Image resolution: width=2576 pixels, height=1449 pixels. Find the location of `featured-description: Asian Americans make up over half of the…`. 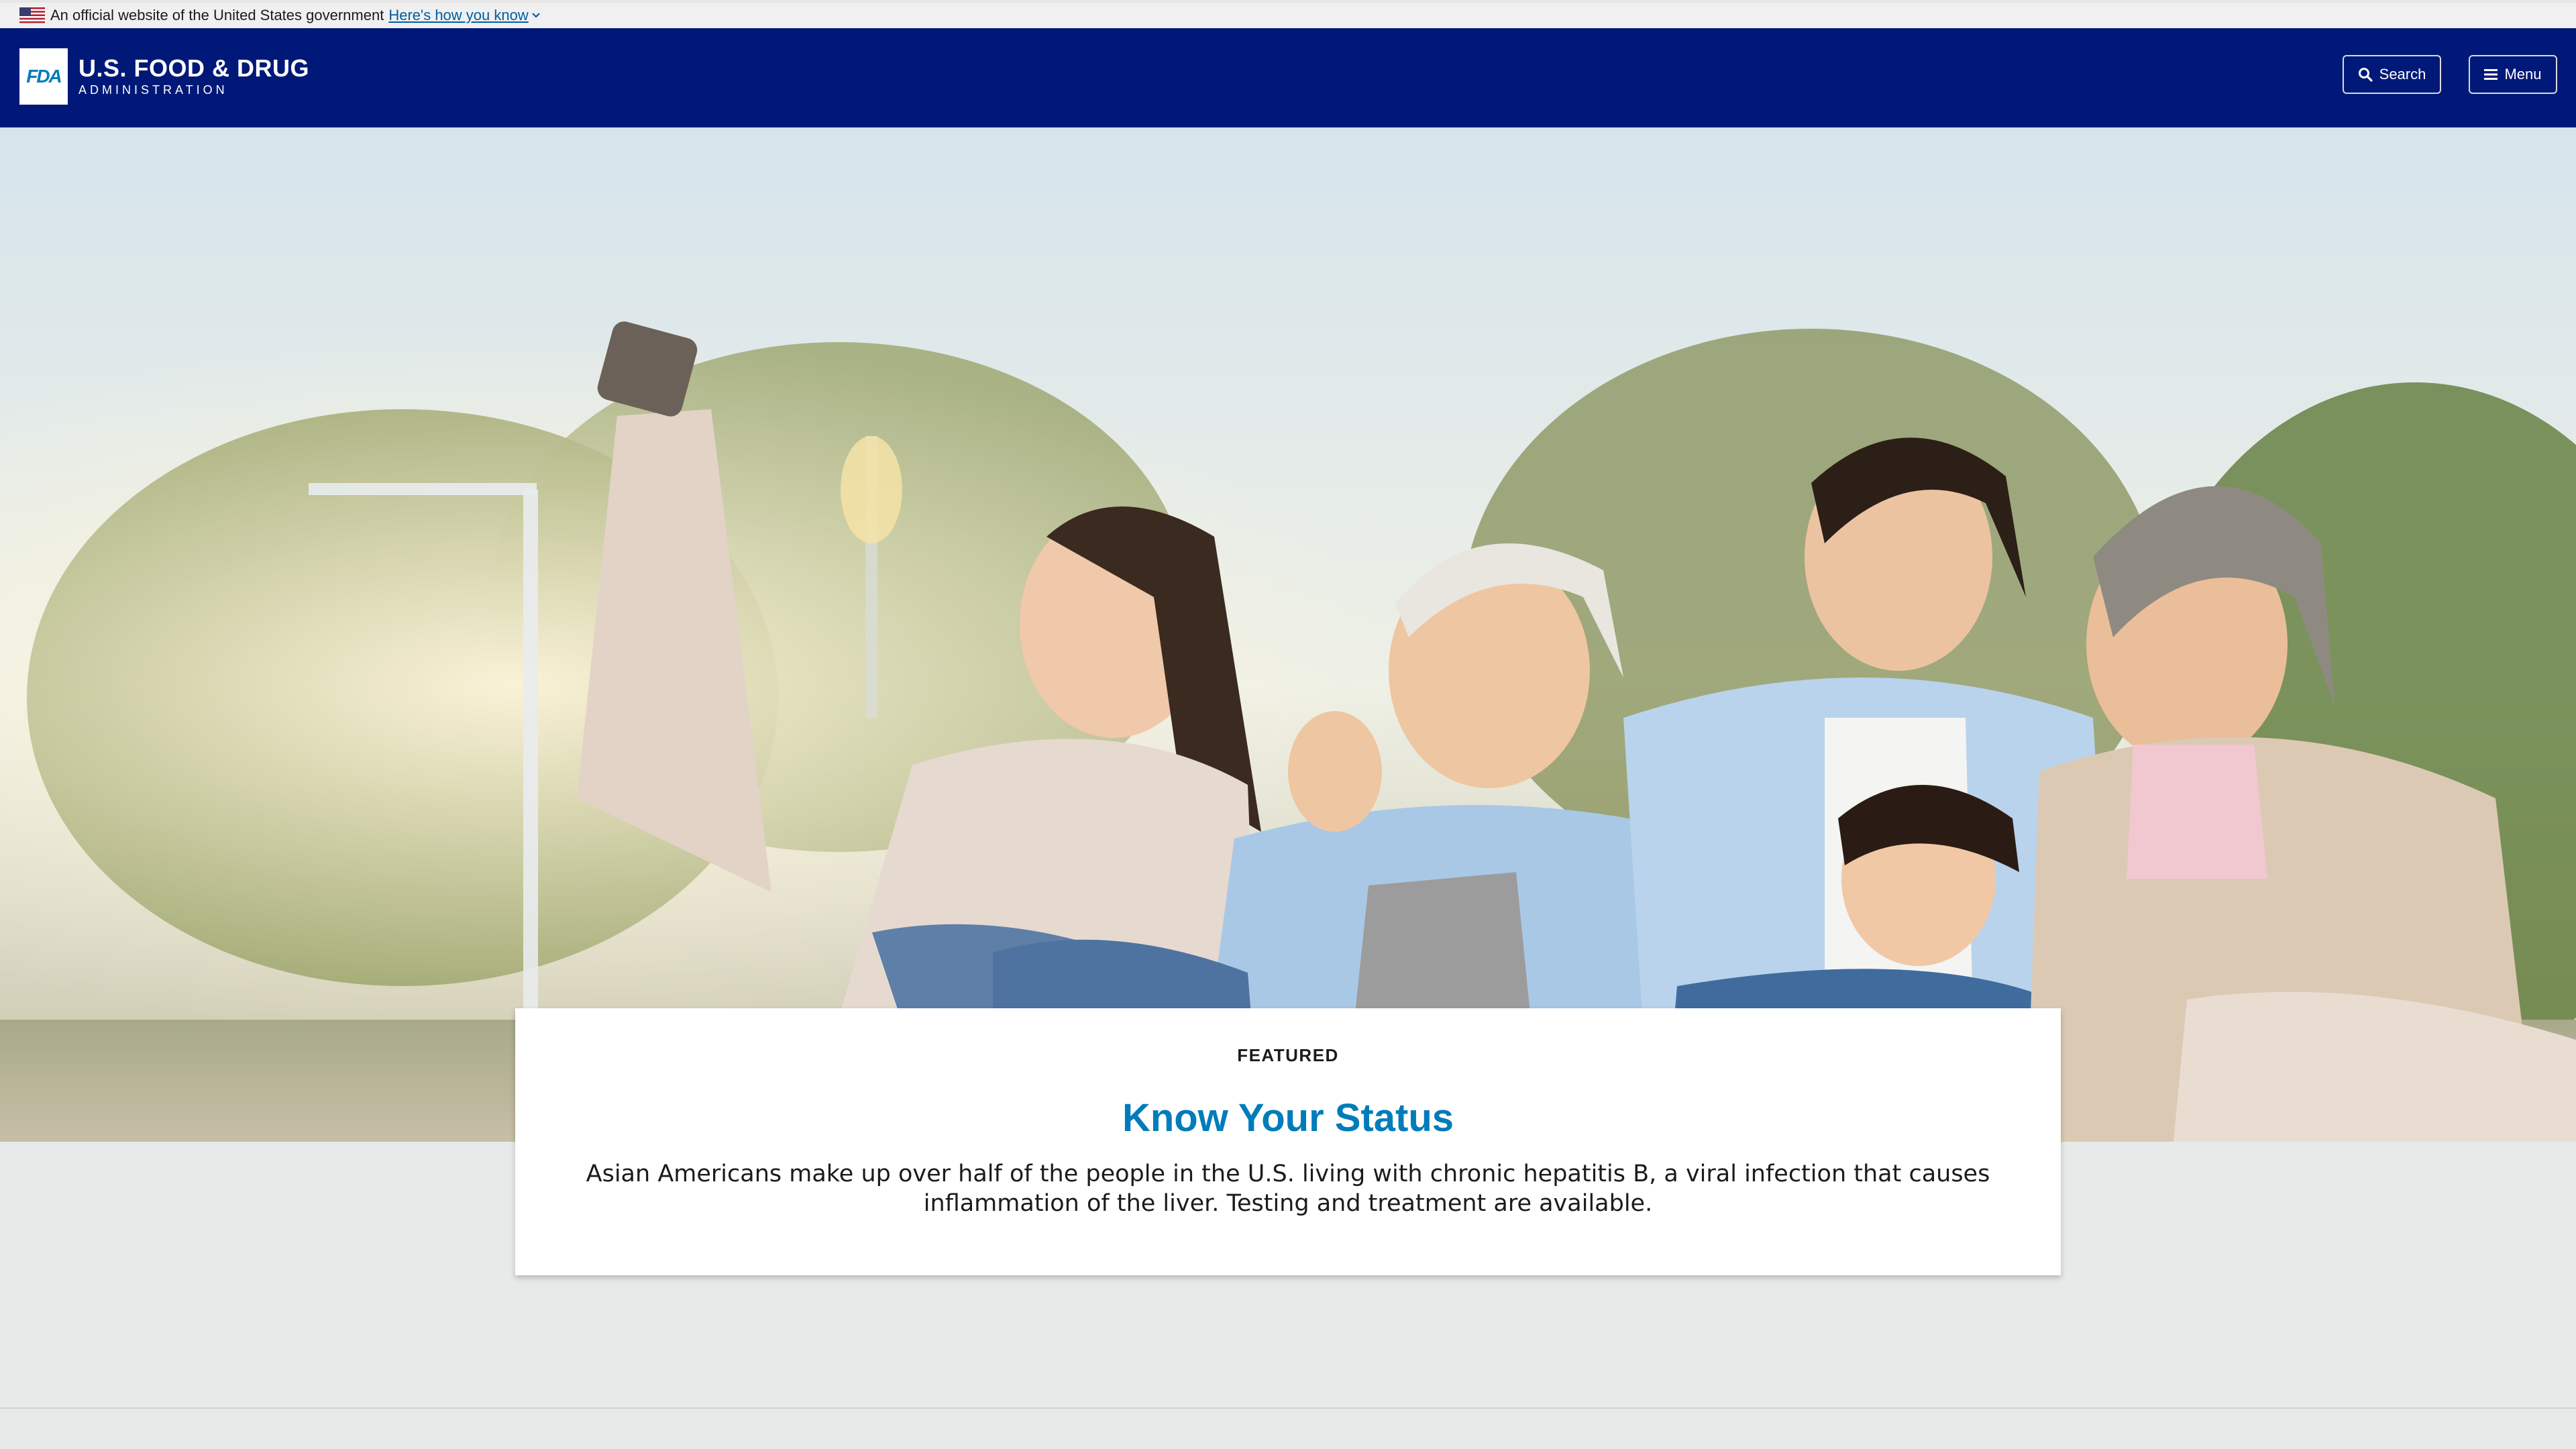

featured-description: Asian Americans make up over half of the… is located at coordinates (1288, 1189).